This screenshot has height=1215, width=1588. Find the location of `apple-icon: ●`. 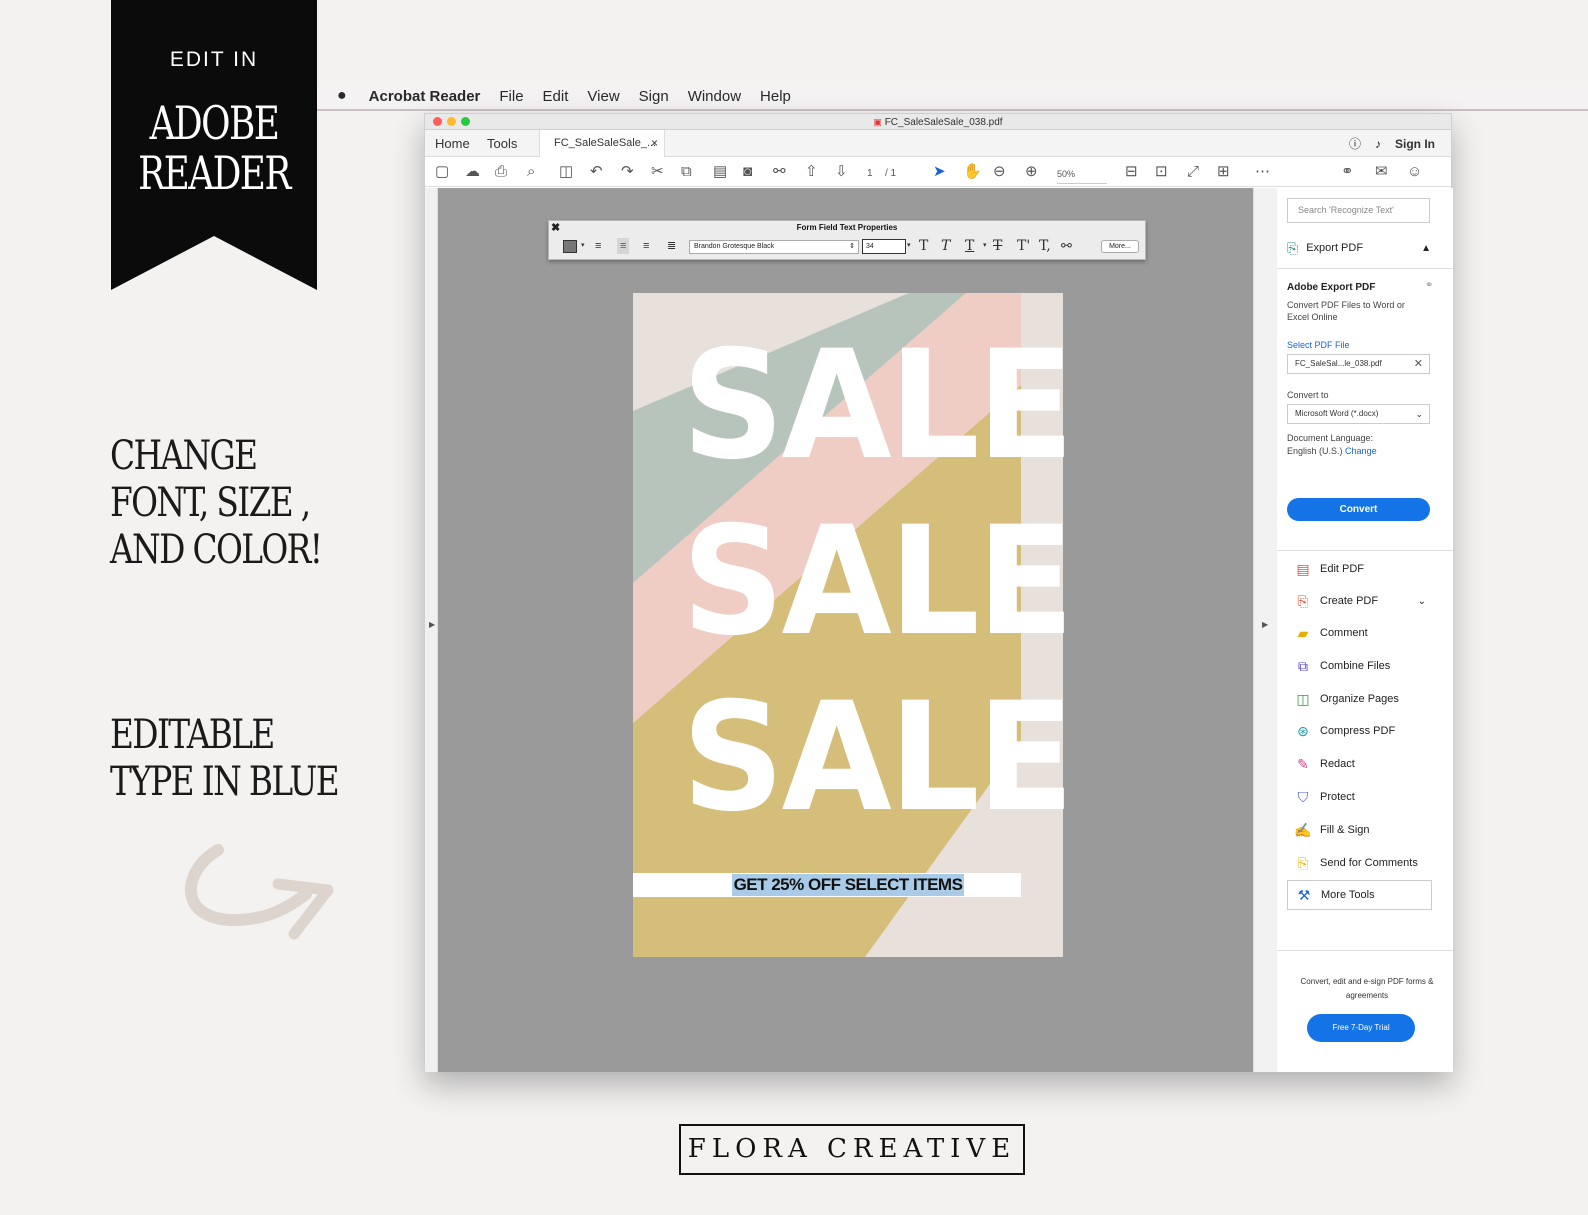

apple-icon: ● is located at coordinates (342, 96).